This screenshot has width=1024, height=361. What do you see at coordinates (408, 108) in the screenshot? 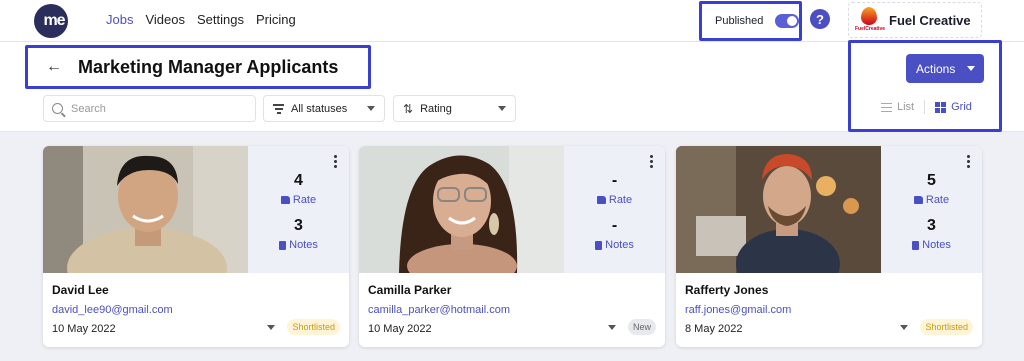
I see `sort-icon: ⇅` at bounding box center [408, 108].